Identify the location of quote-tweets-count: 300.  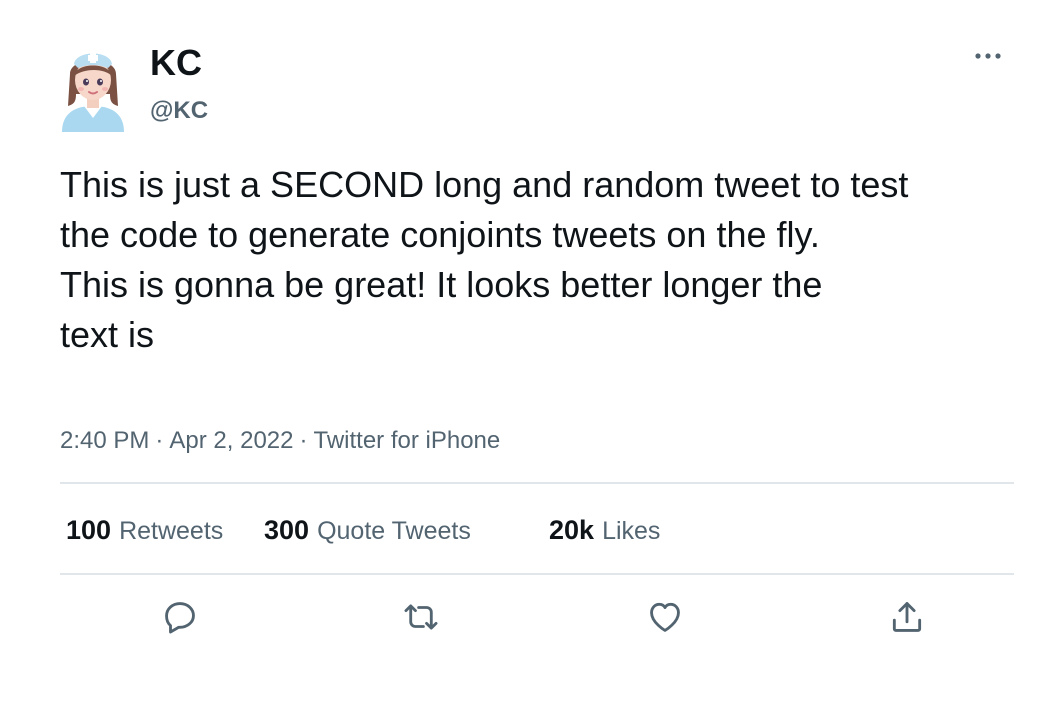
(287, 530).